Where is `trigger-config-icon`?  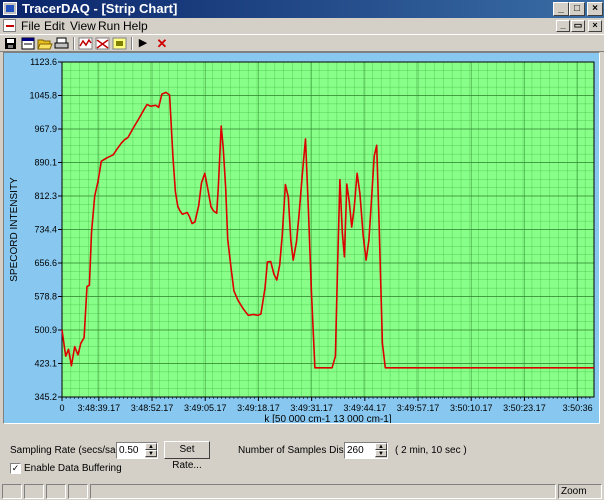 trigger-config-icon is located at coordinates (103, 43).